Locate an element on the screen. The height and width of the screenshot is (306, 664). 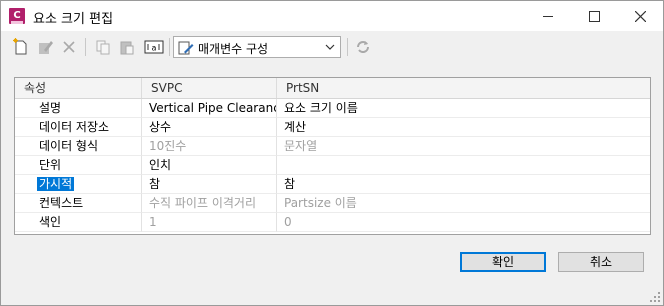
svpc-cell: 참 is located at coordinates (209, 184).